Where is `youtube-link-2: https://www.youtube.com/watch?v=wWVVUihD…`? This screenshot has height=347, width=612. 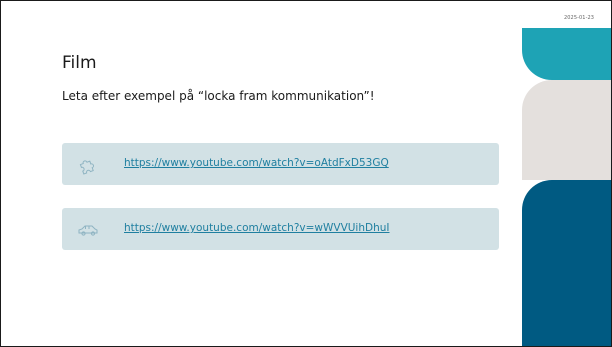
youtube-link-2: https://www.youtube.com/watch?v=wWVVUihD… is located at coordinates (257, 228).